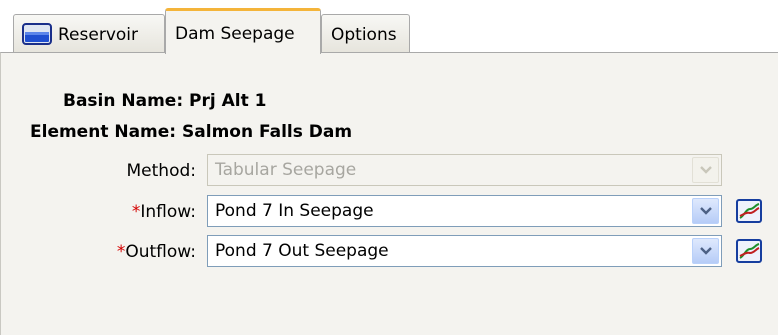  Describe the element at coordinates (37, 34) in the screenshot. I see `reservoir-icon` at that location.